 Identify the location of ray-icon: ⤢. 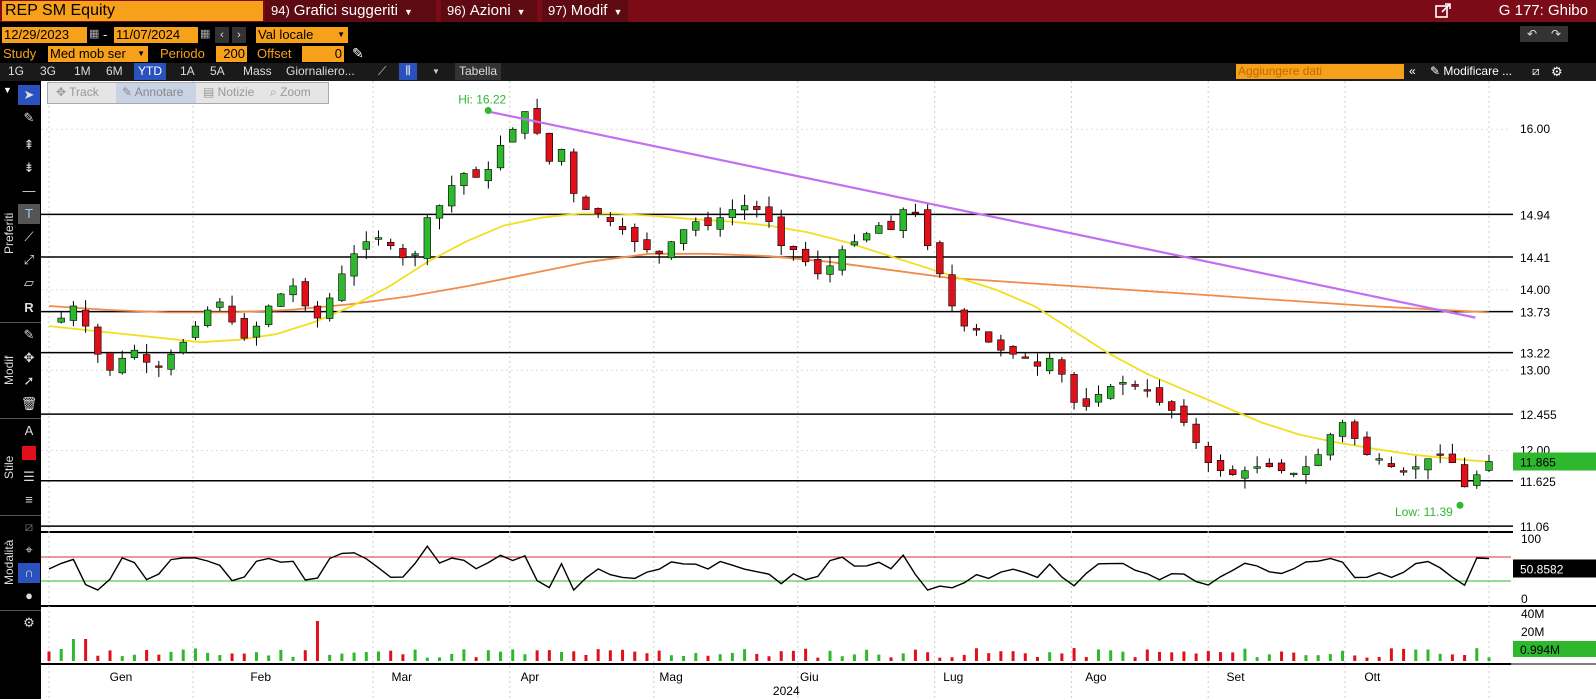
(29, 260).